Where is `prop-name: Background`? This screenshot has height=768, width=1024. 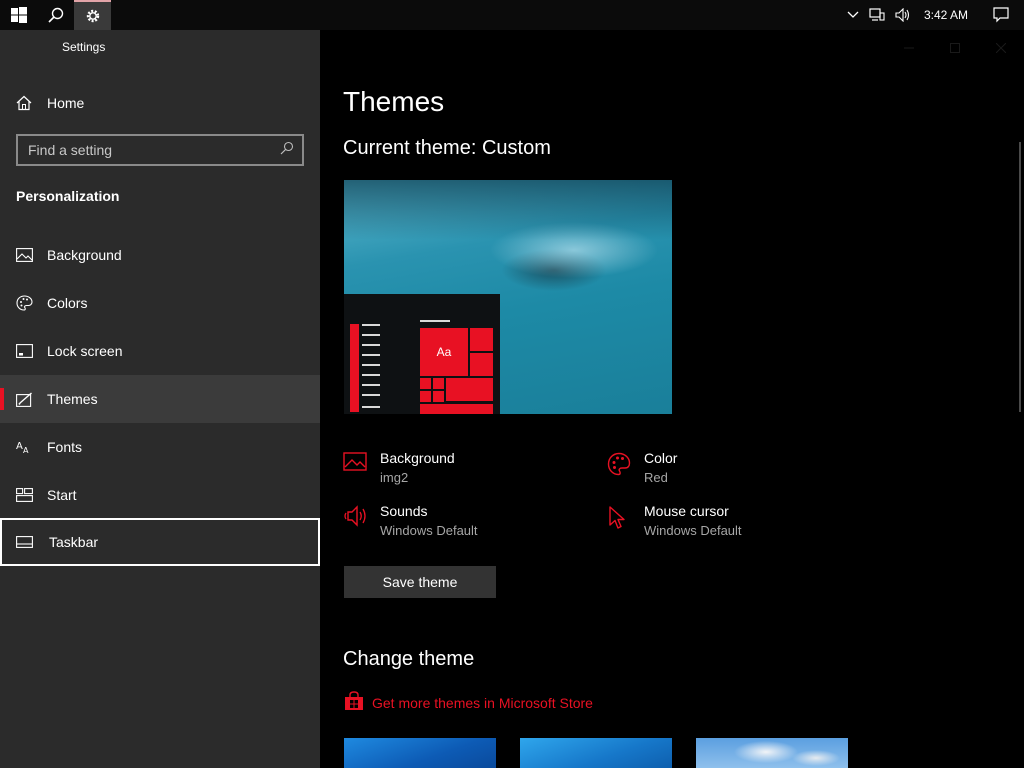 prop-name: Background is located at coordinates (417, 458).